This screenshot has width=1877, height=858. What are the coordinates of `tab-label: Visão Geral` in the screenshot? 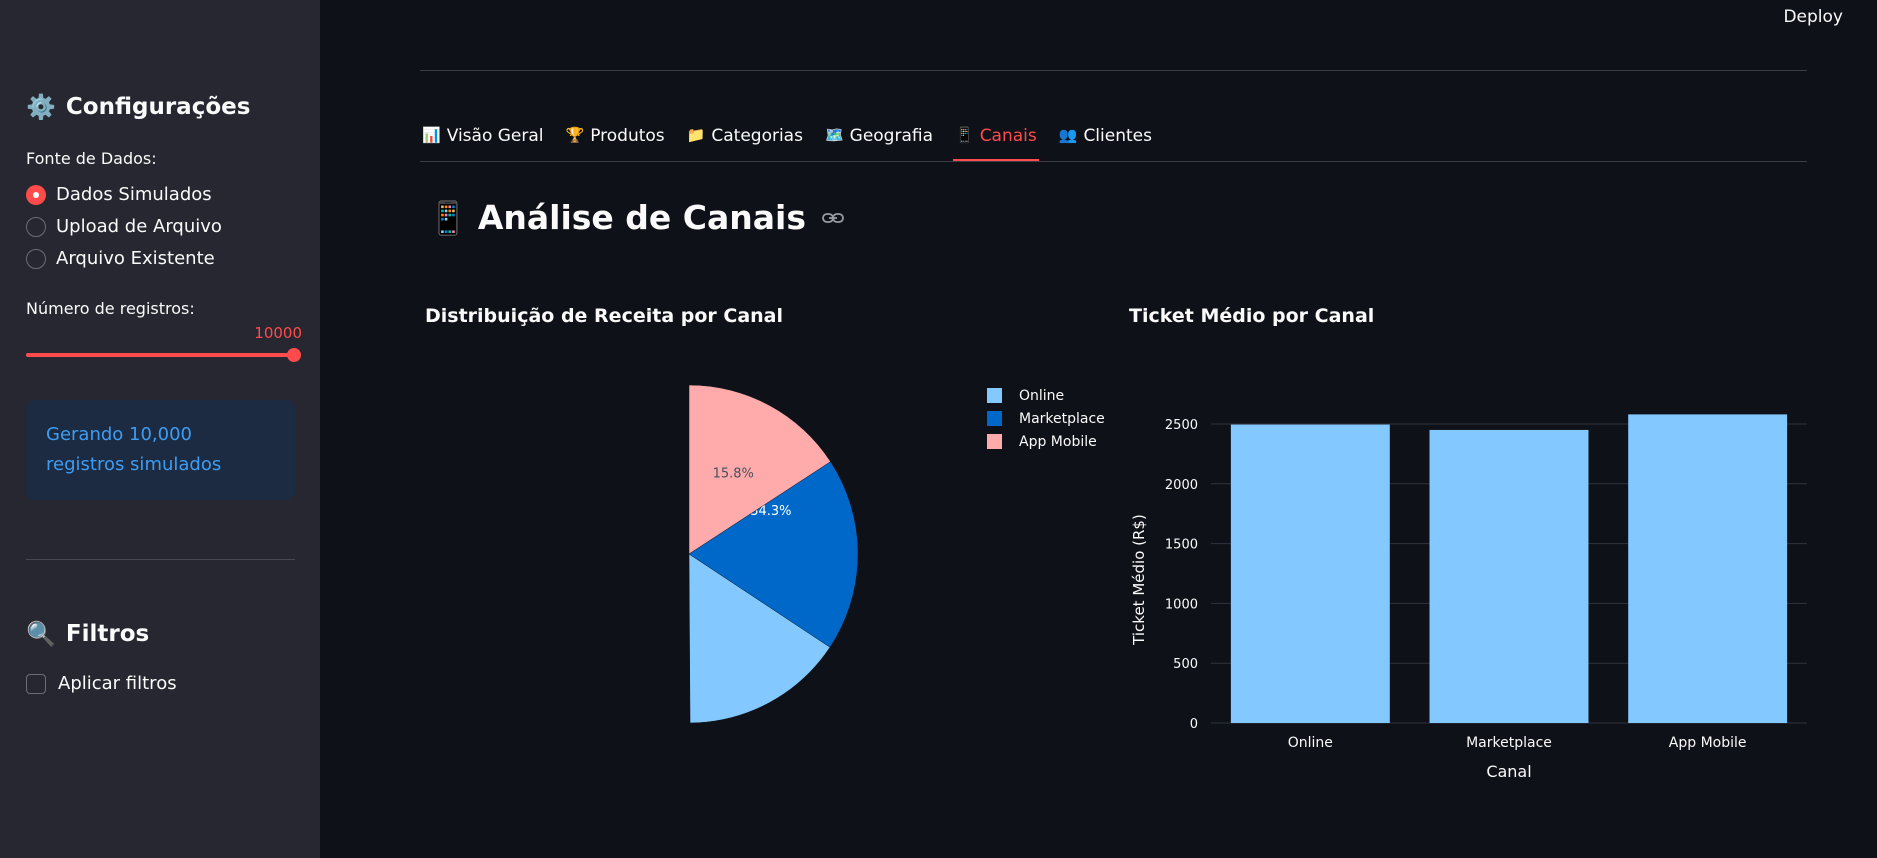 It's located at (495, 136).